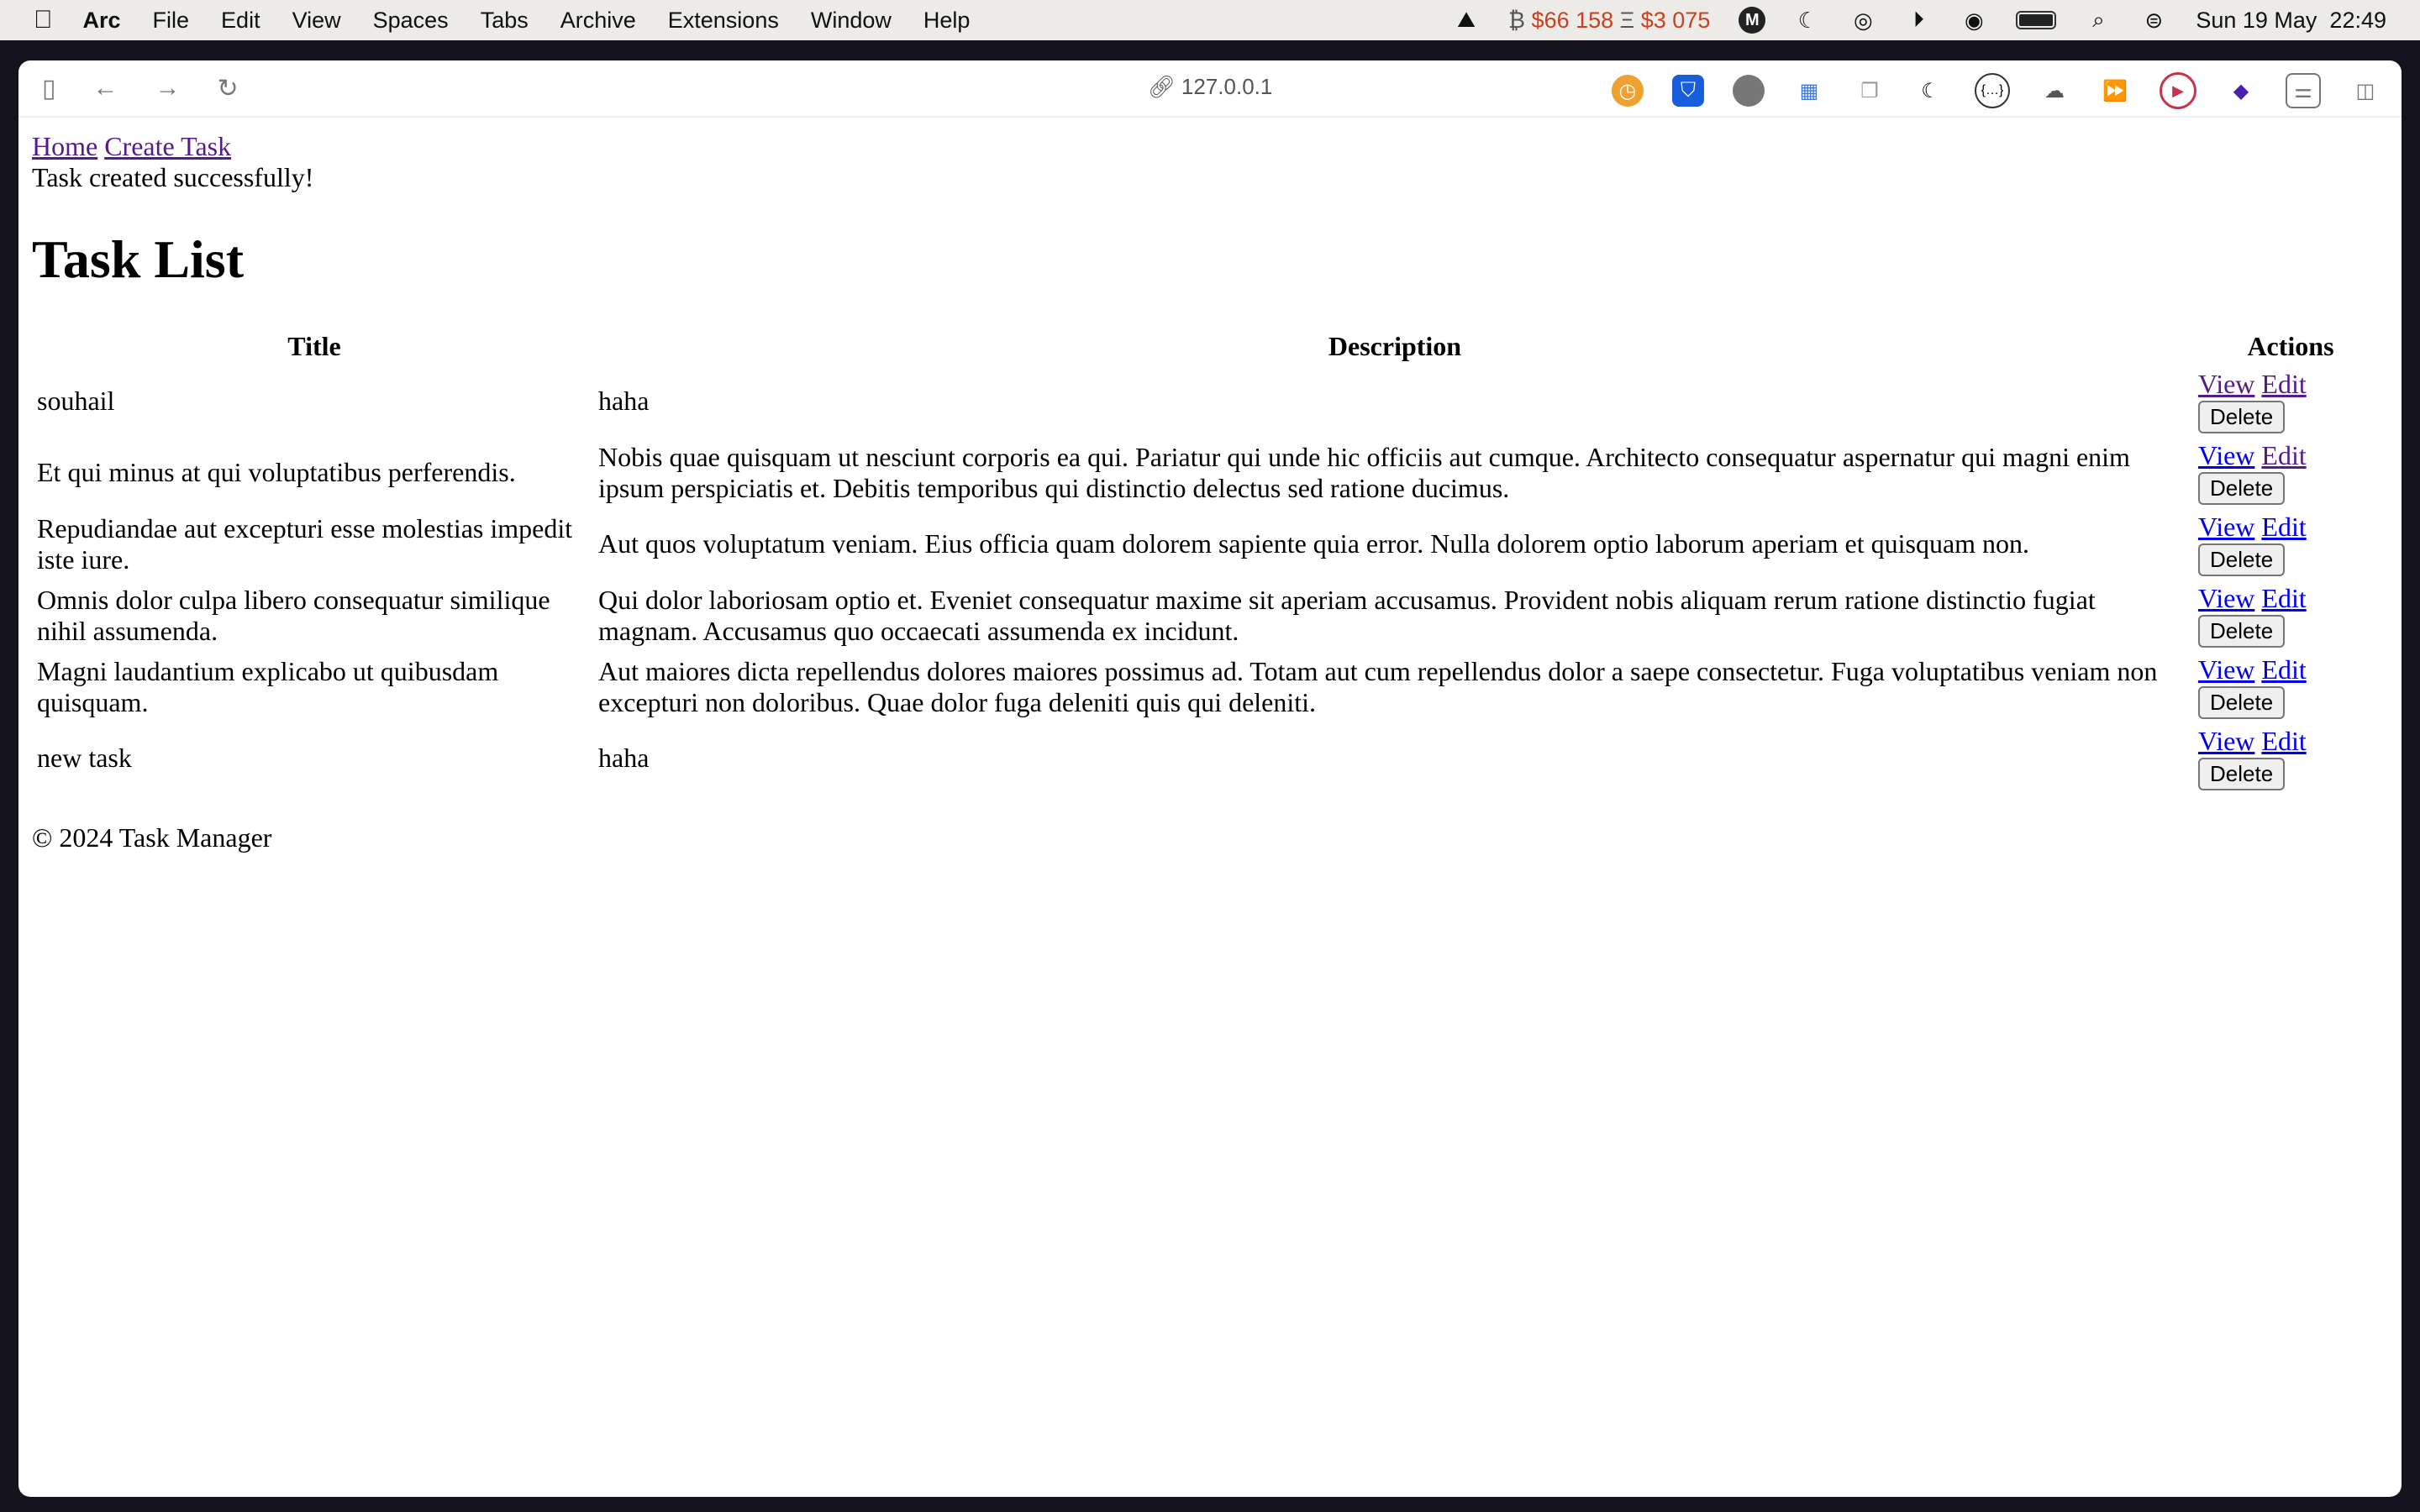 The width and height of the screenshot is (2420, 1512). What do you see at coordinates (723, 21) in the screenshot?
I see `menu-extensions: Extensions` at bounding box center [723, 21].